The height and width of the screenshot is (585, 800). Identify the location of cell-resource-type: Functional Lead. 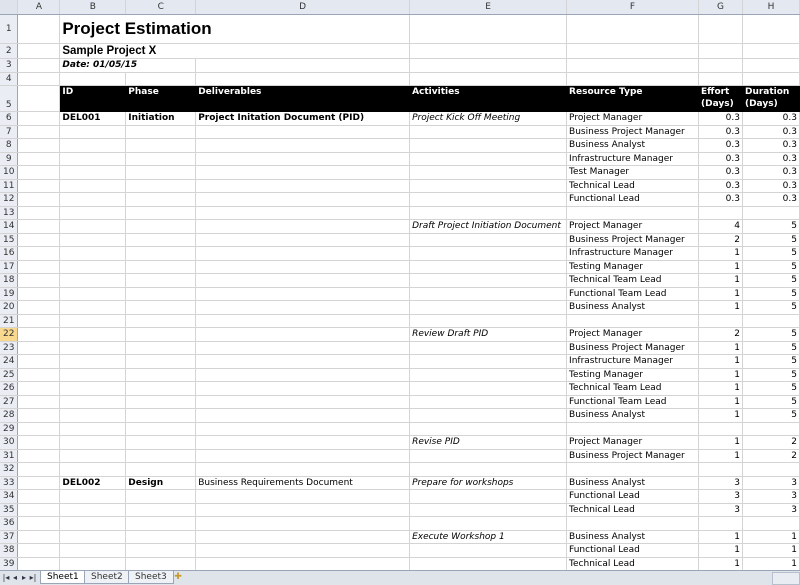
(632, 550).